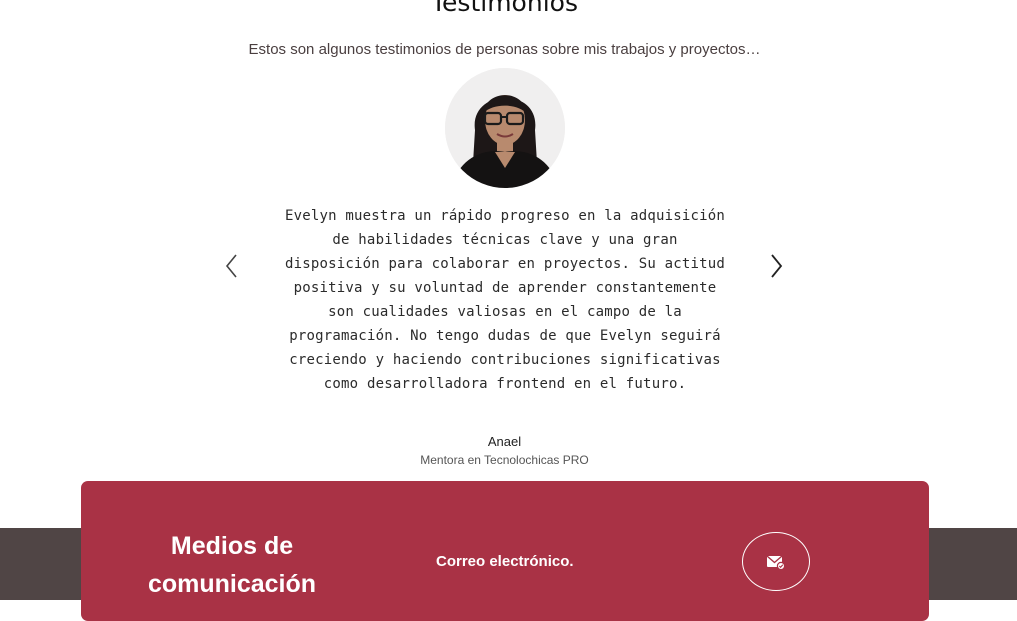  Describe the element at coordinates (504, 8) in the screenshot. I see `section-title: Testimonios` at that location.